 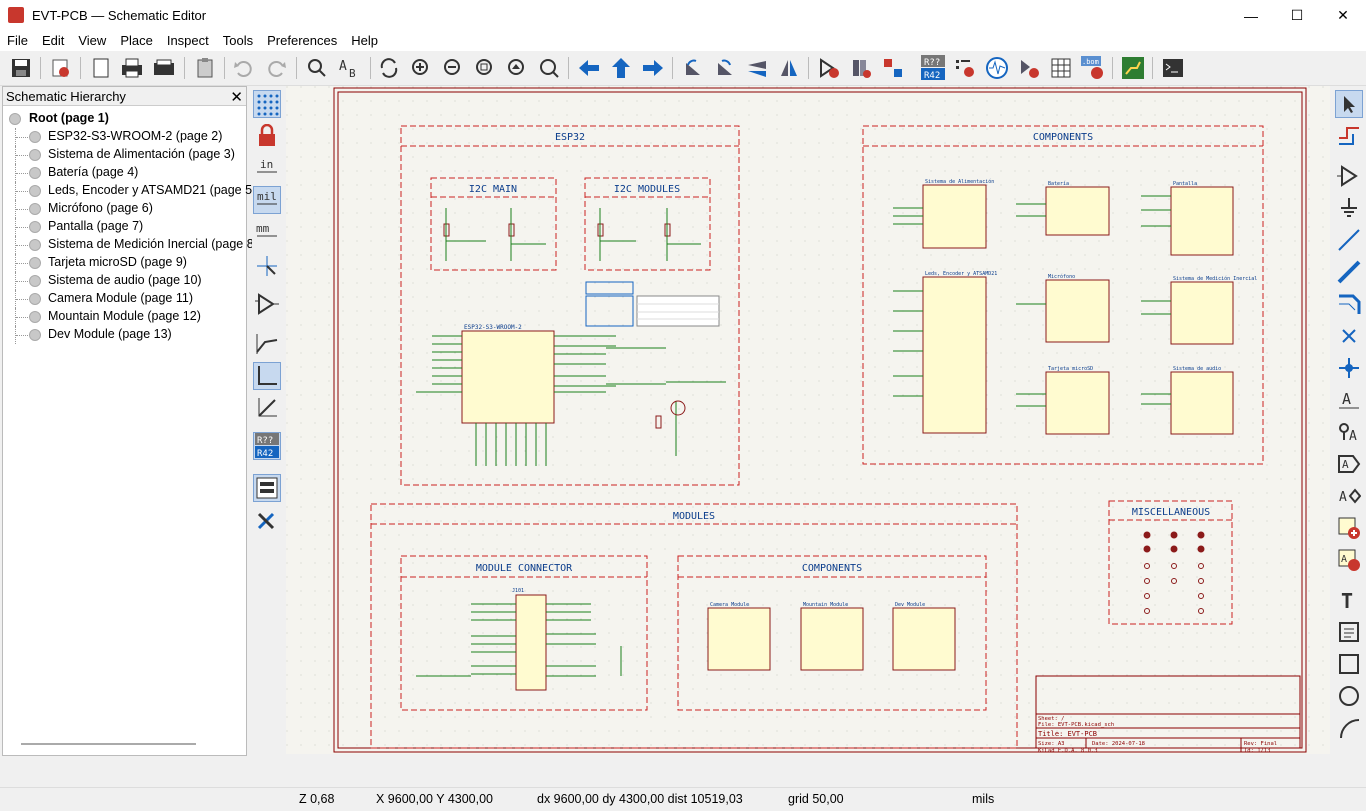 I want to click on add-text-icon: T, so click(x=1349, y=600).